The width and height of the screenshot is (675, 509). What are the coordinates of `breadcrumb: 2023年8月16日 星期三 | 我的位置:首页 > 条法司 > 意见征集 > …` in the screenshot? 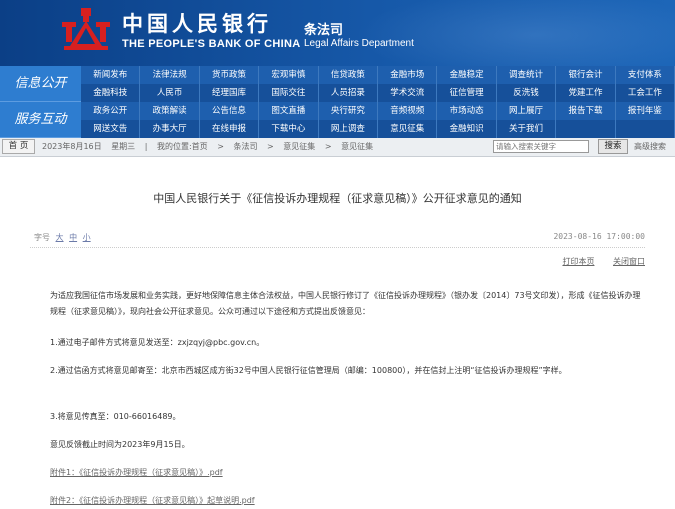 It's located at (211, 147).